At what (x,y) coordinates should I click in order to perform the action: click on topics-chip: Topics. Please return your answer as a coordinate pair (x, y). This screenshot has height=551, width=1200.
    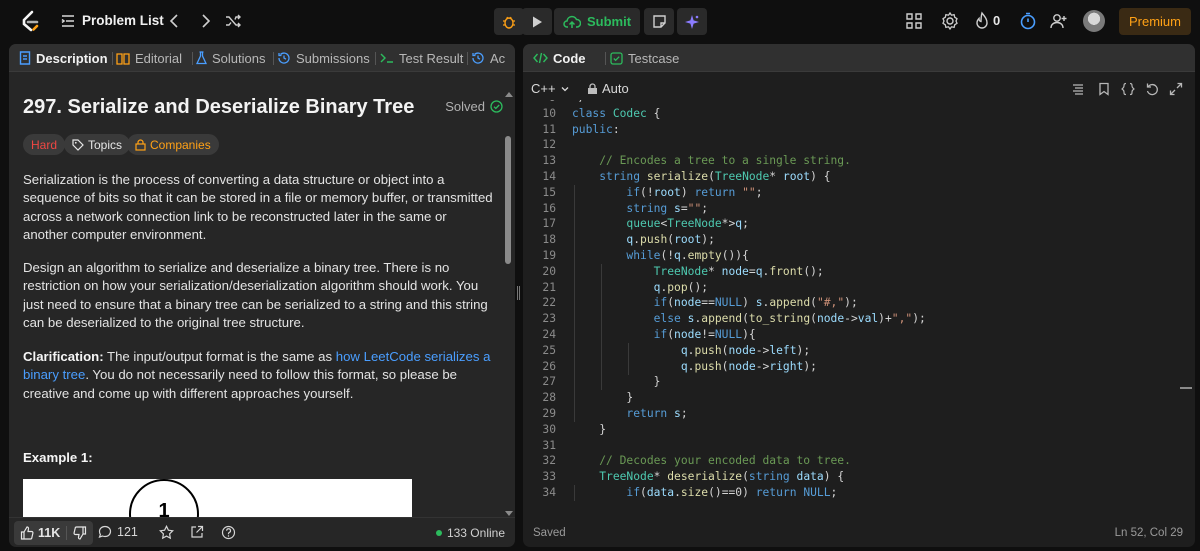
    Looking at the image, I should click on (97, 144).